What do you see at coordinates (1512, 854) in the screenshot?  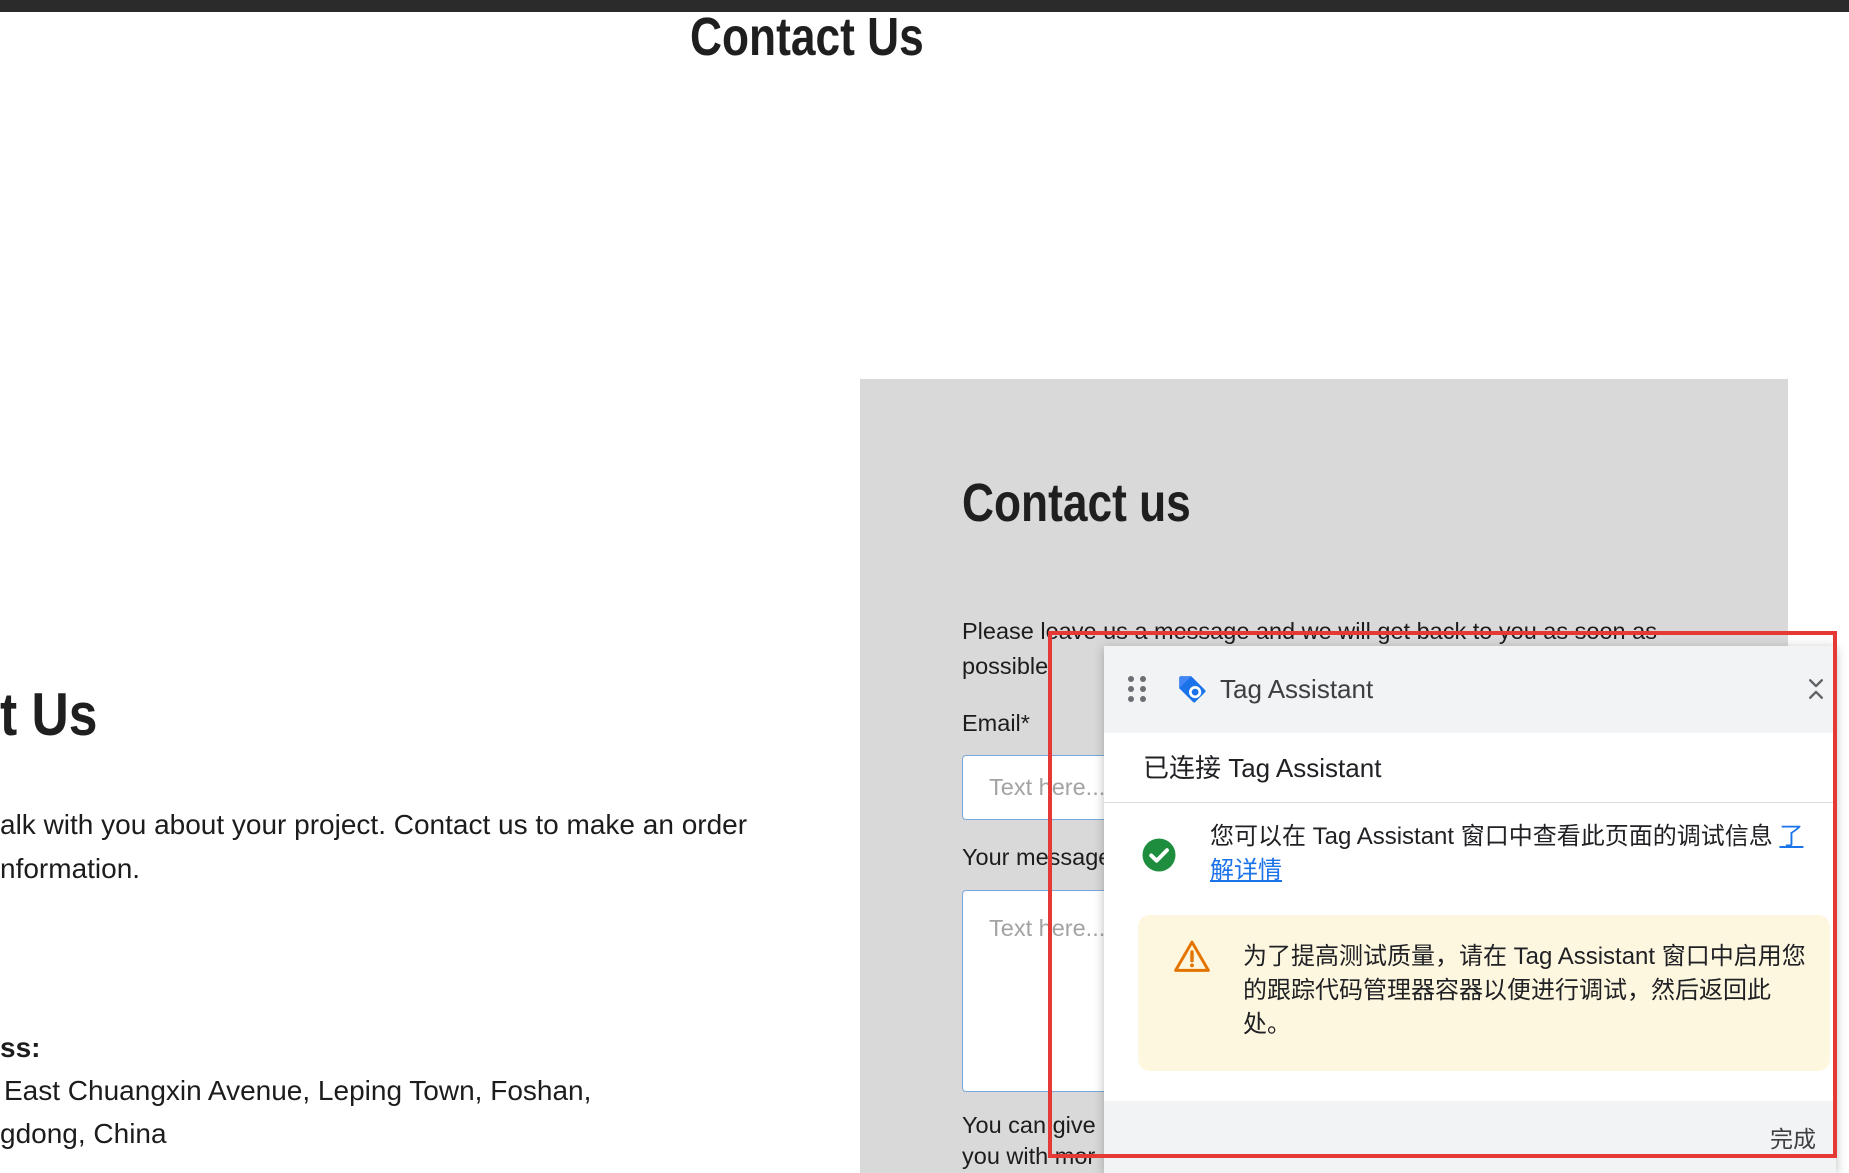 I see `info-message: 您可以在 Tag Assistant 窗口中查看此页面的调试信息 了解详情` at bounding box center [1512, 854].